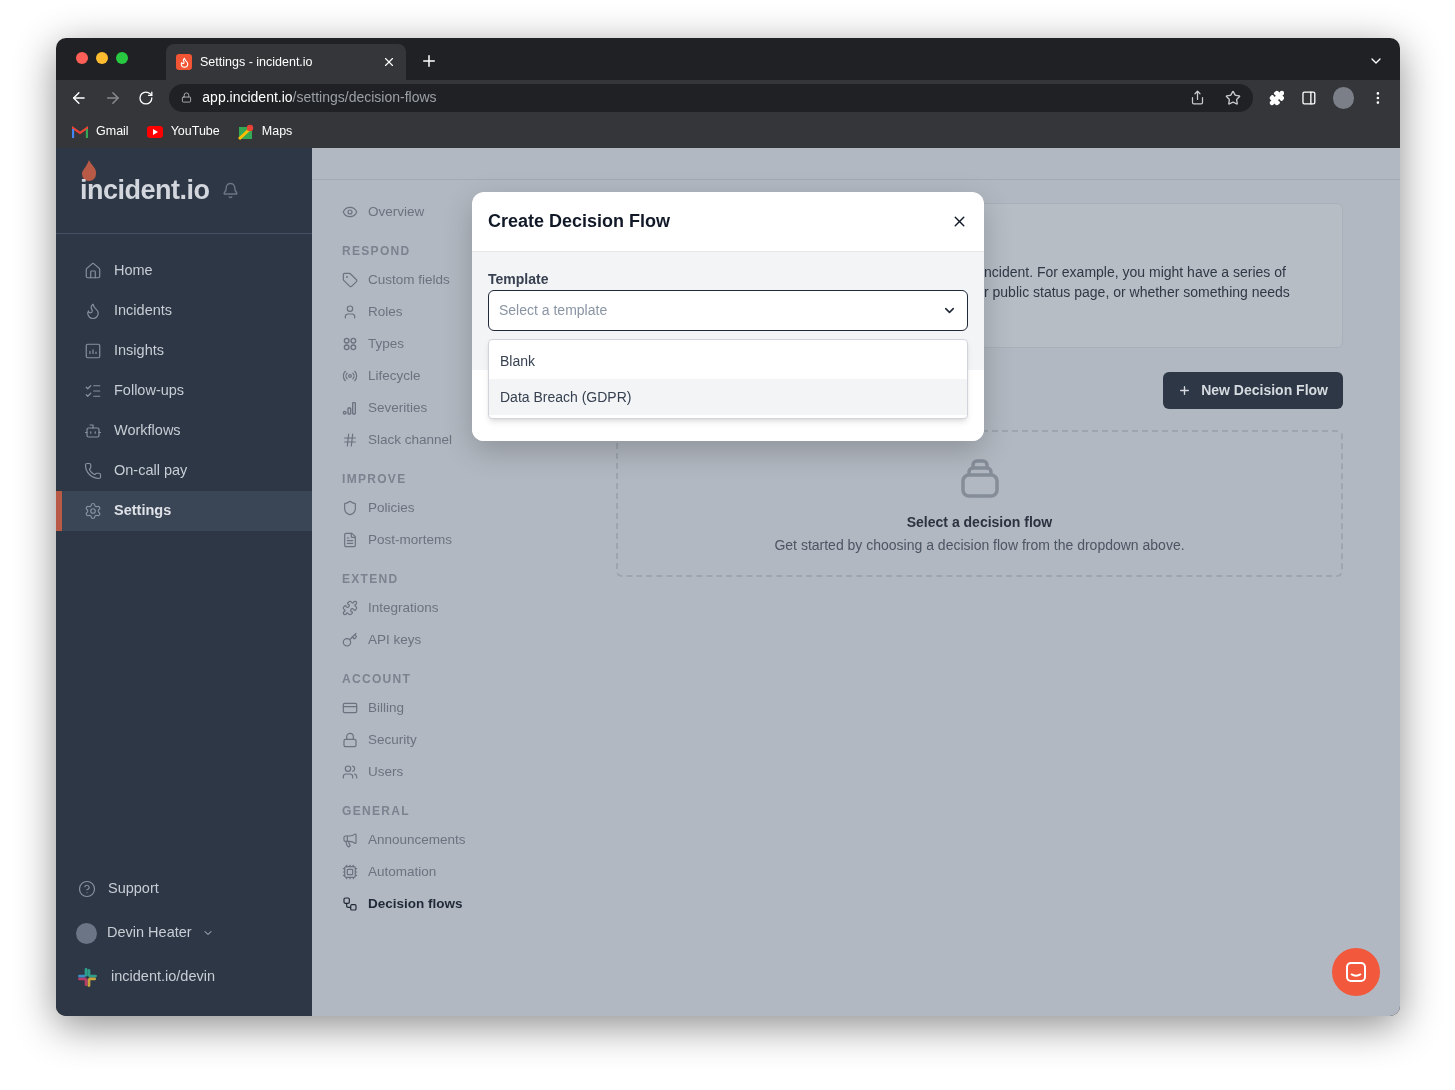 Image resolution: width=1455 pixels, height=1090 pixels. Describe the element at coordinates (320, 97) in the screenshot. I see `url-text: app.incident.io/settings/decision-flows` at that location.